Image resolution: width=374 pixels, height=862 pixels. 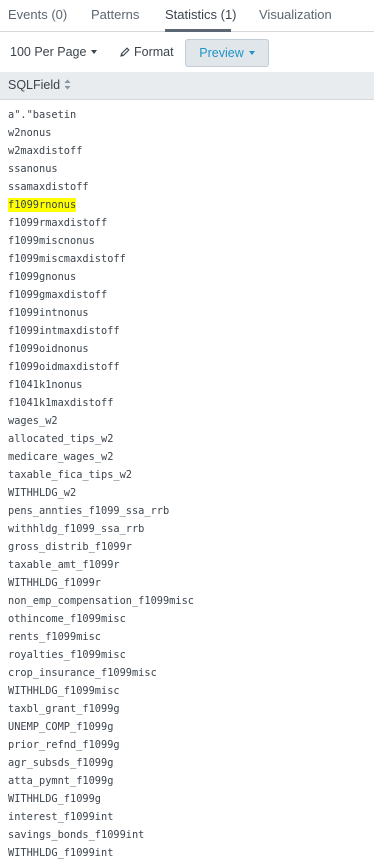 What do you see at coordinates (58, 223) in the screenshot?
I see `table-cell: f1099rmaxdistoff` at bounding box center [58, 223].